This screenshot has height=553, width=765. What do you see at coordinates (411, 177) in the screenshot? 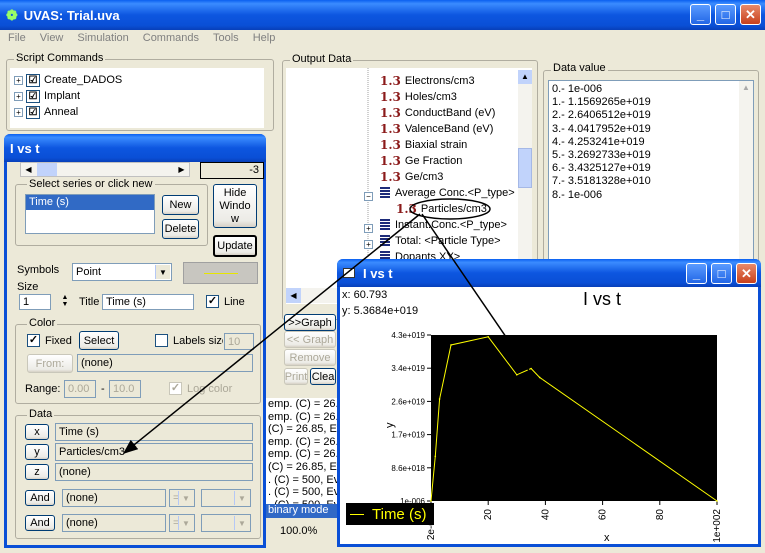
I see `output-data-item: 1.3 Ge/cm3` at bounding box center [411, 177].